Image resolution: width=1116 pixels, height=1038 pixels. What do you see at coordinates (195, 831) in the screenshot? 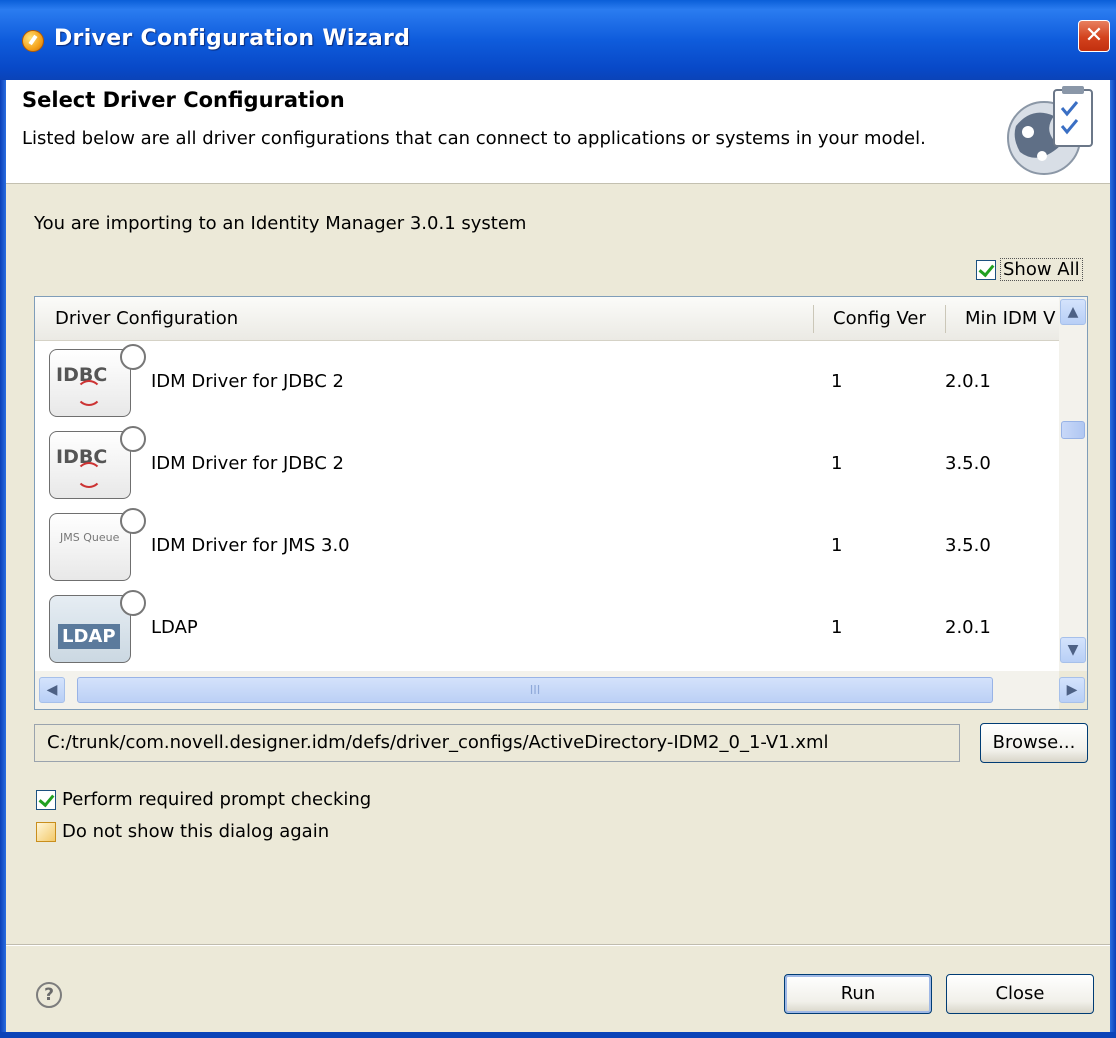
I see `do-not-show-again-label: Do not show this dialog again` at bounding box center [195, 831].